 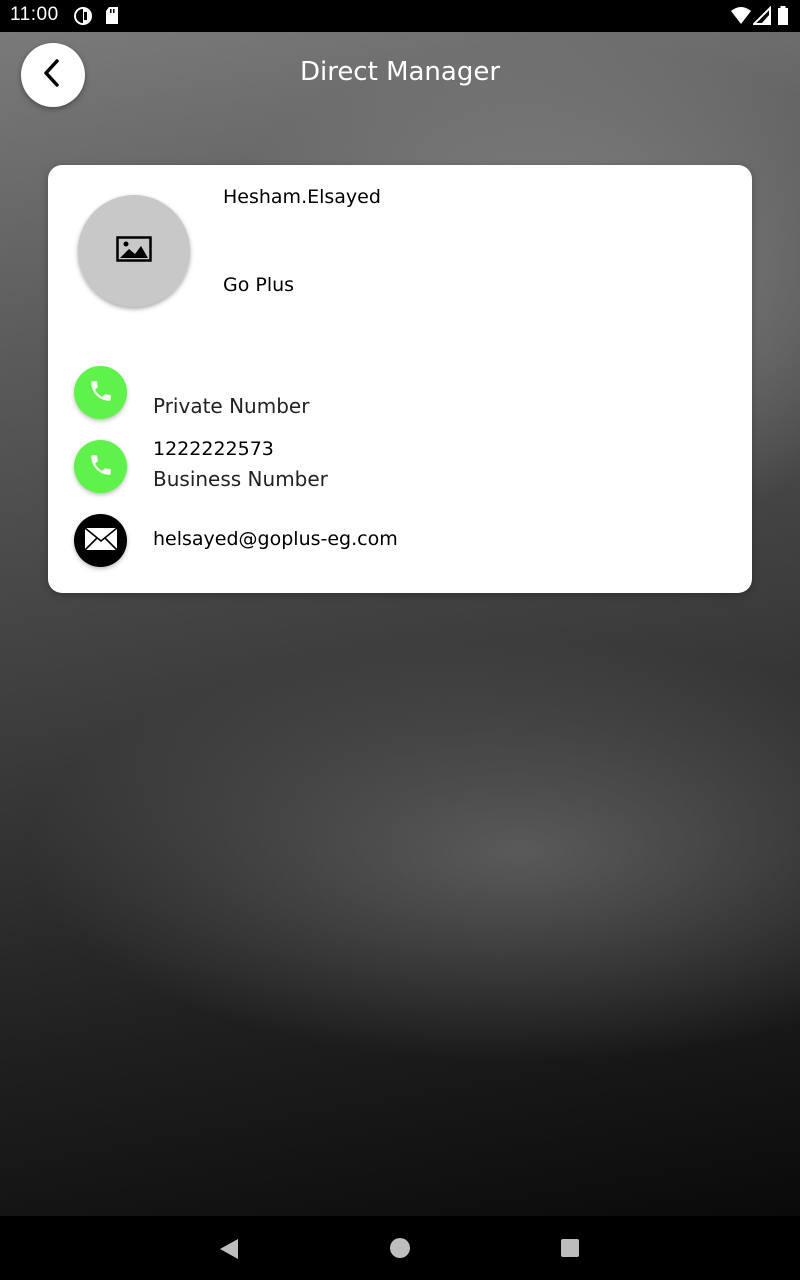 I want to click on back-triangle-icon, so click(x=229, y=1251).